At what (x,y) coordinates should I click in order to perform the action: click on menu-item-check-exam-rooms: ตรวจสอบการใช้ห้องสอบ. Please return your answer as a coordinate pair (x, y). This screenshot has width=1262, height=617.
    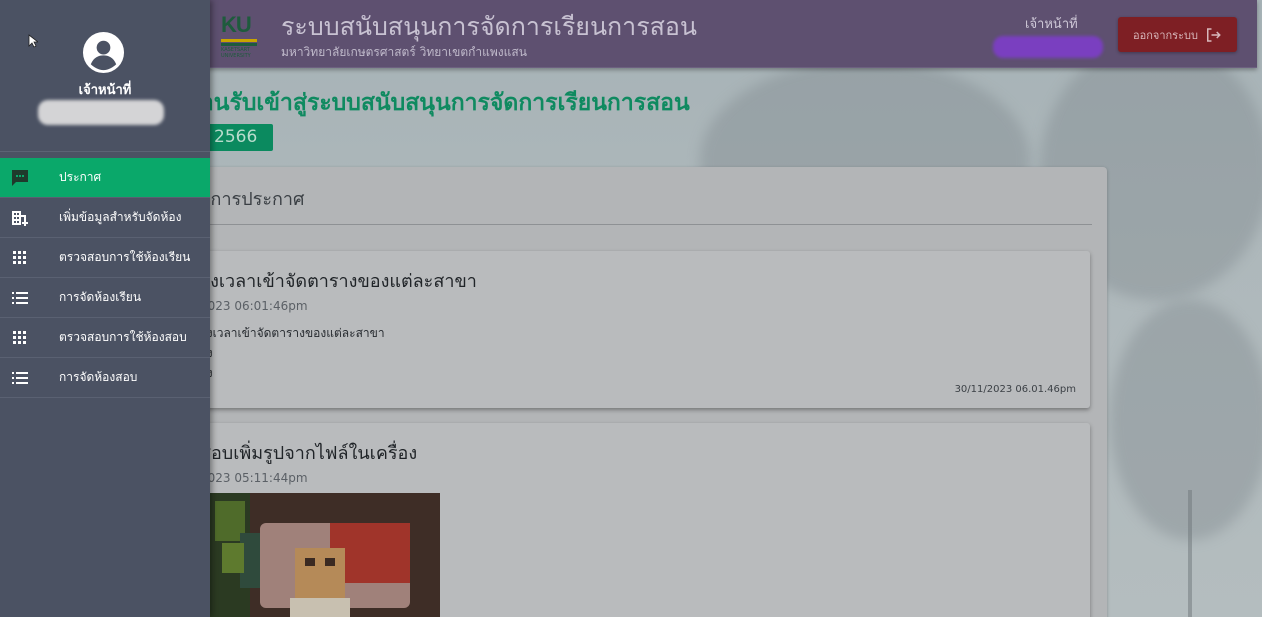
    Looking at the image, I should click on (105, 338).